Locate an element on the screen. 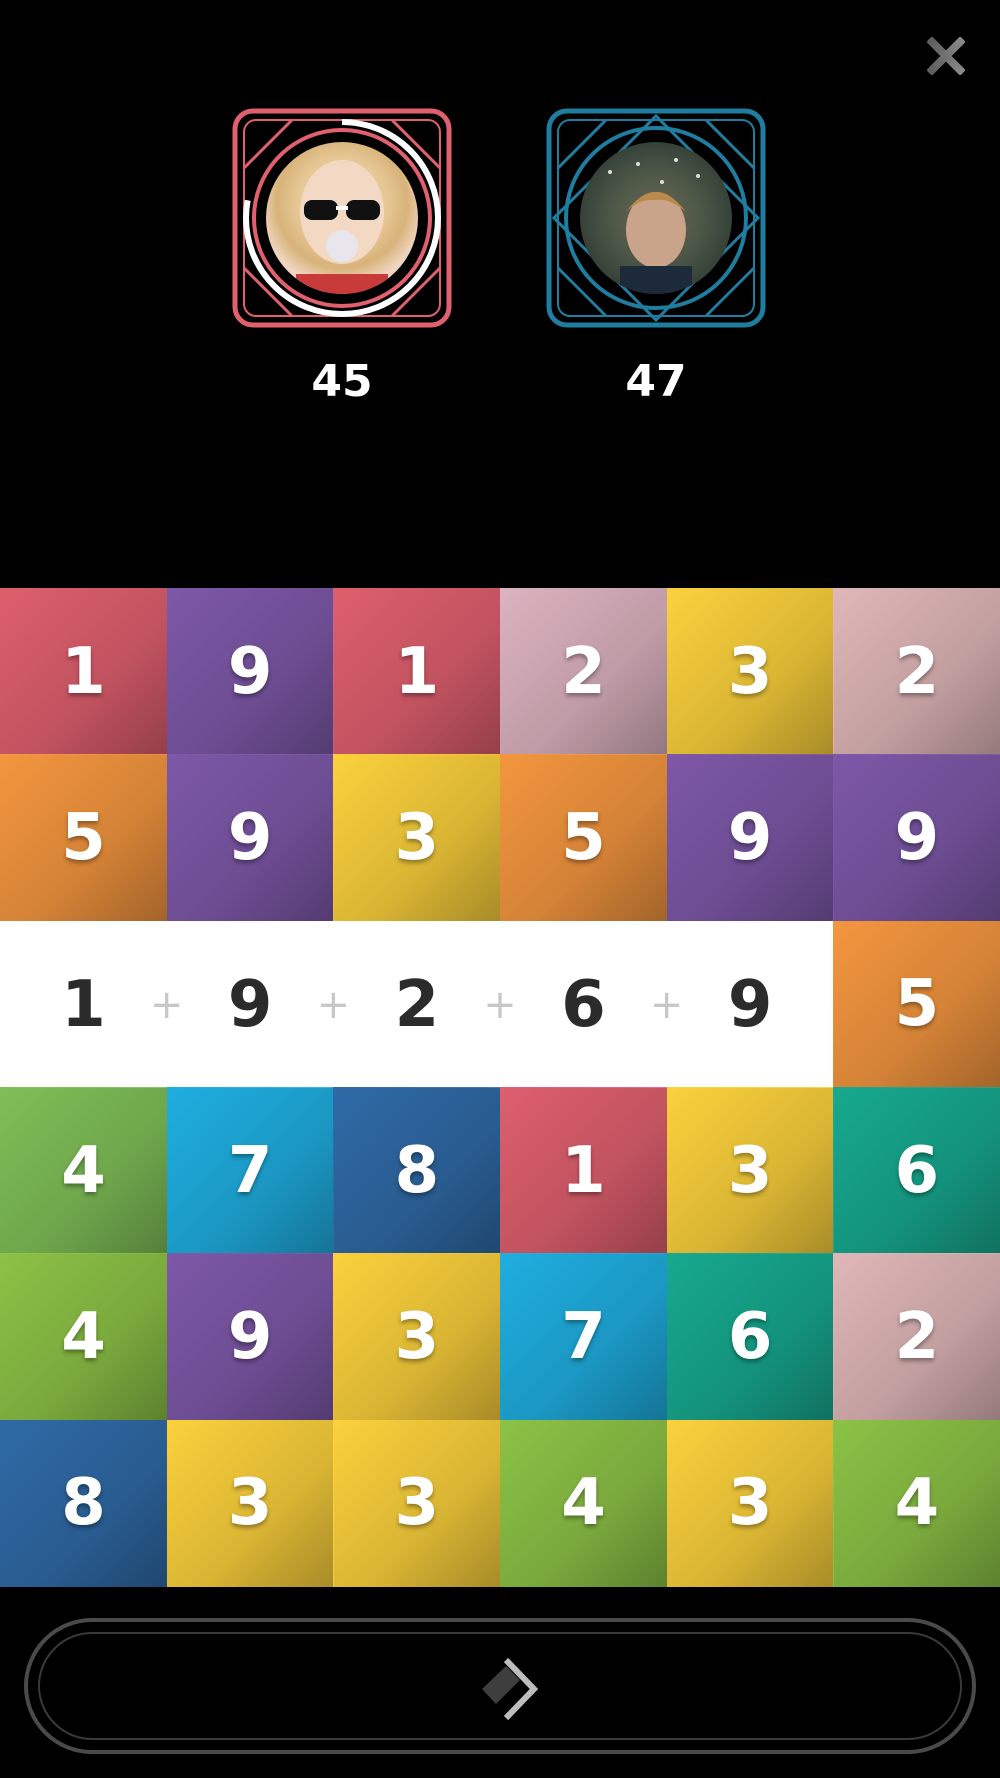 The height and width of the screenshot is (1778, 1000). close-button is located at coordinates (946, 56).